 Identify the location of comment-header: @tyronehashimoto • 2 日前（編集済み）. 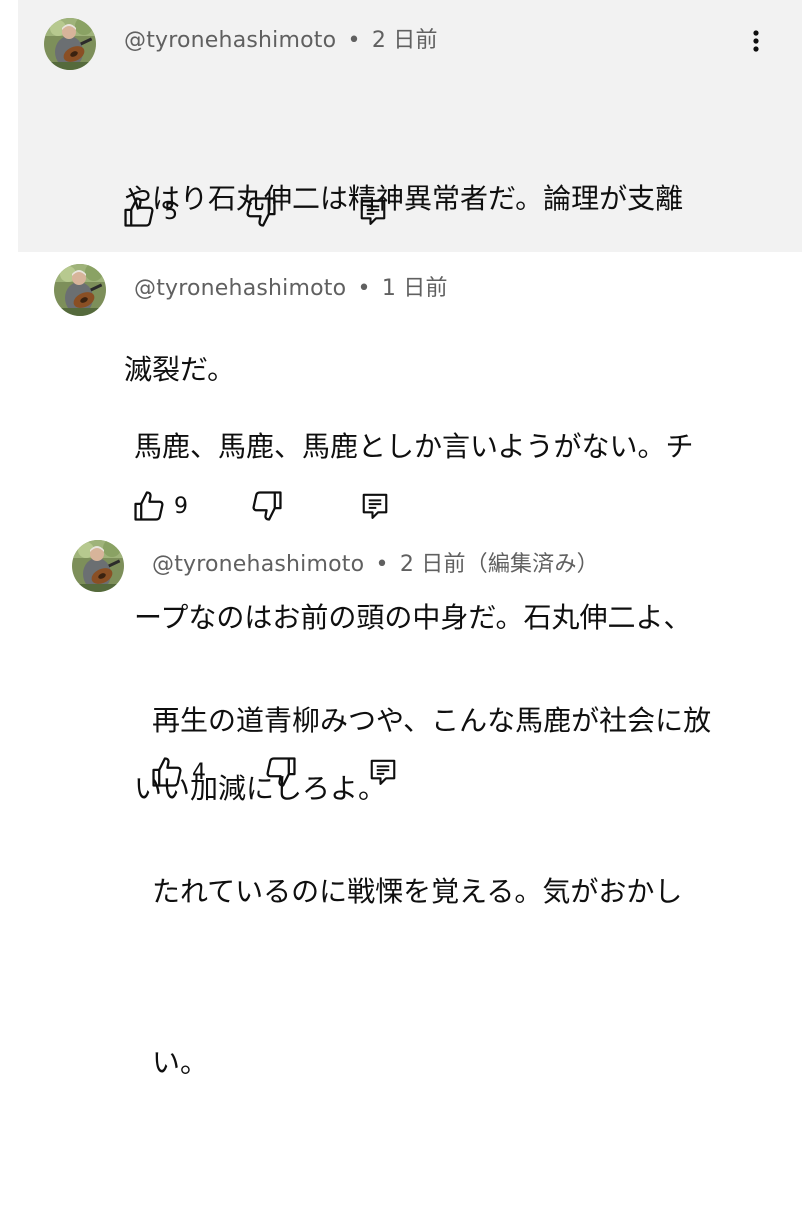
(375, 562).